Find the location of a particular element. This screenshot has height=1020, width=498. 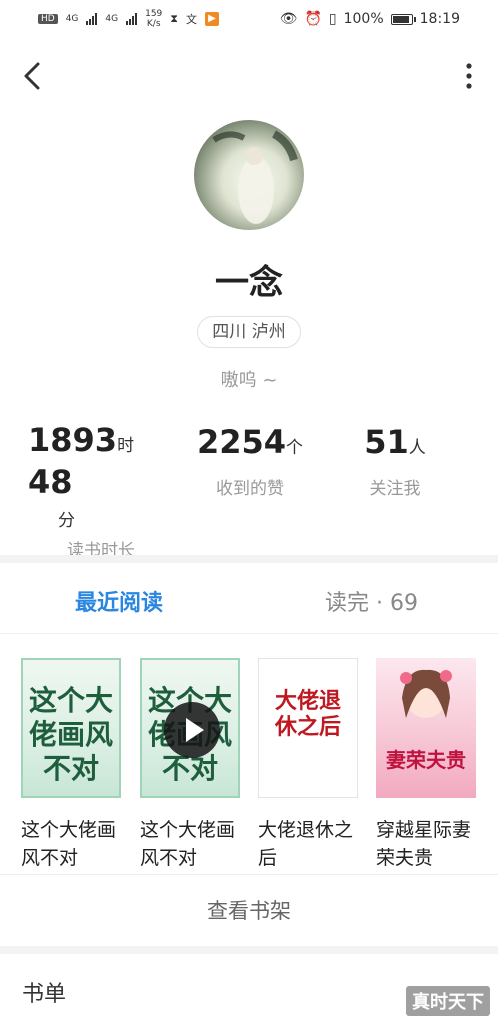

status-bar-right: 👁 ⏰ ▯ 100% 18:19 is located at coordinates (370, 19).